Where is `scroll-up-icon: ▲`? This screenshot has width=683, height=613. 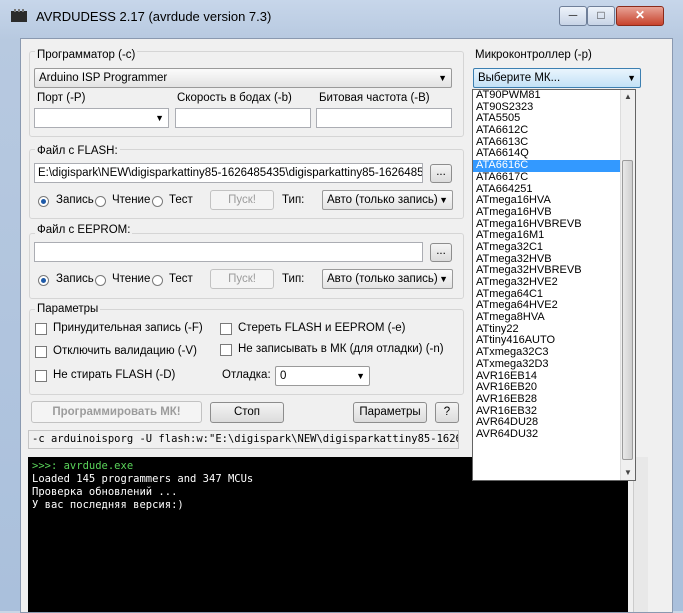
scroll-up-icon: ▲ is located at coordinates (628, 97).